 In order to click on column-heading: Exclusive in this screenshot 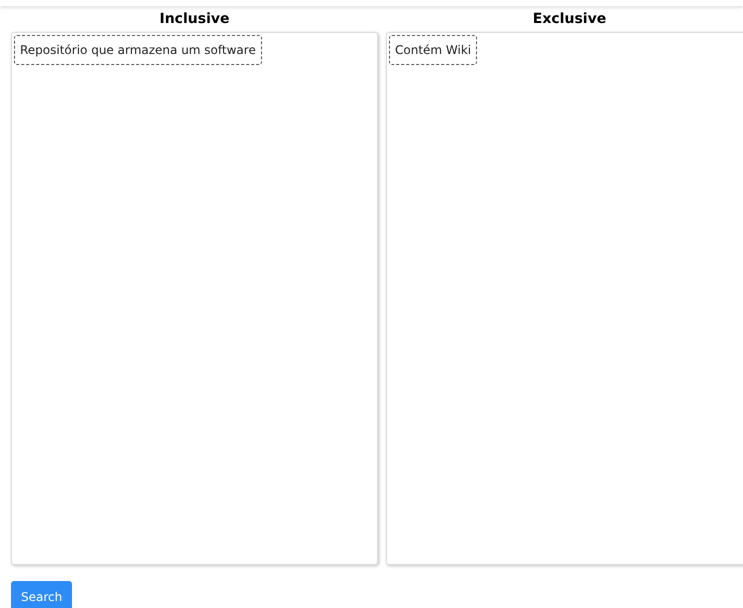, I will do `click(569, 19)`.